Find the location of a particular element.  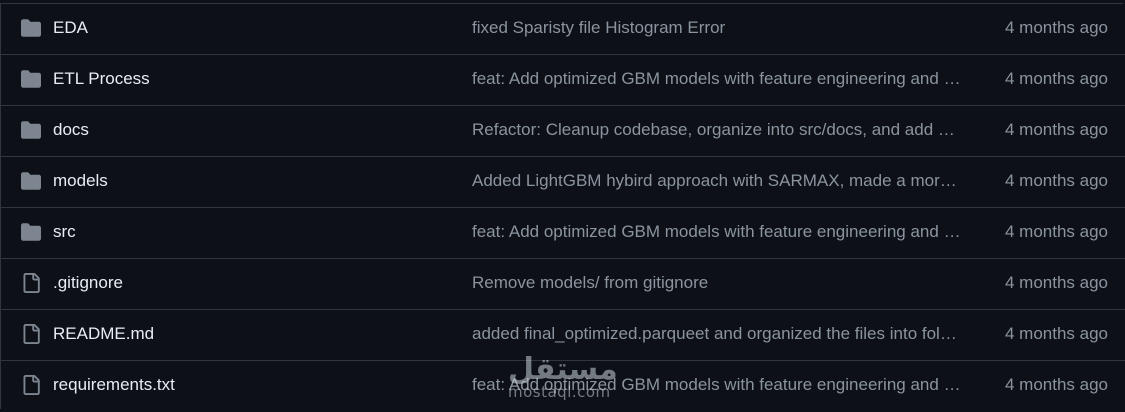

commit-message-link: Remove models/ from gitignore is located at coordinates (717, 283).